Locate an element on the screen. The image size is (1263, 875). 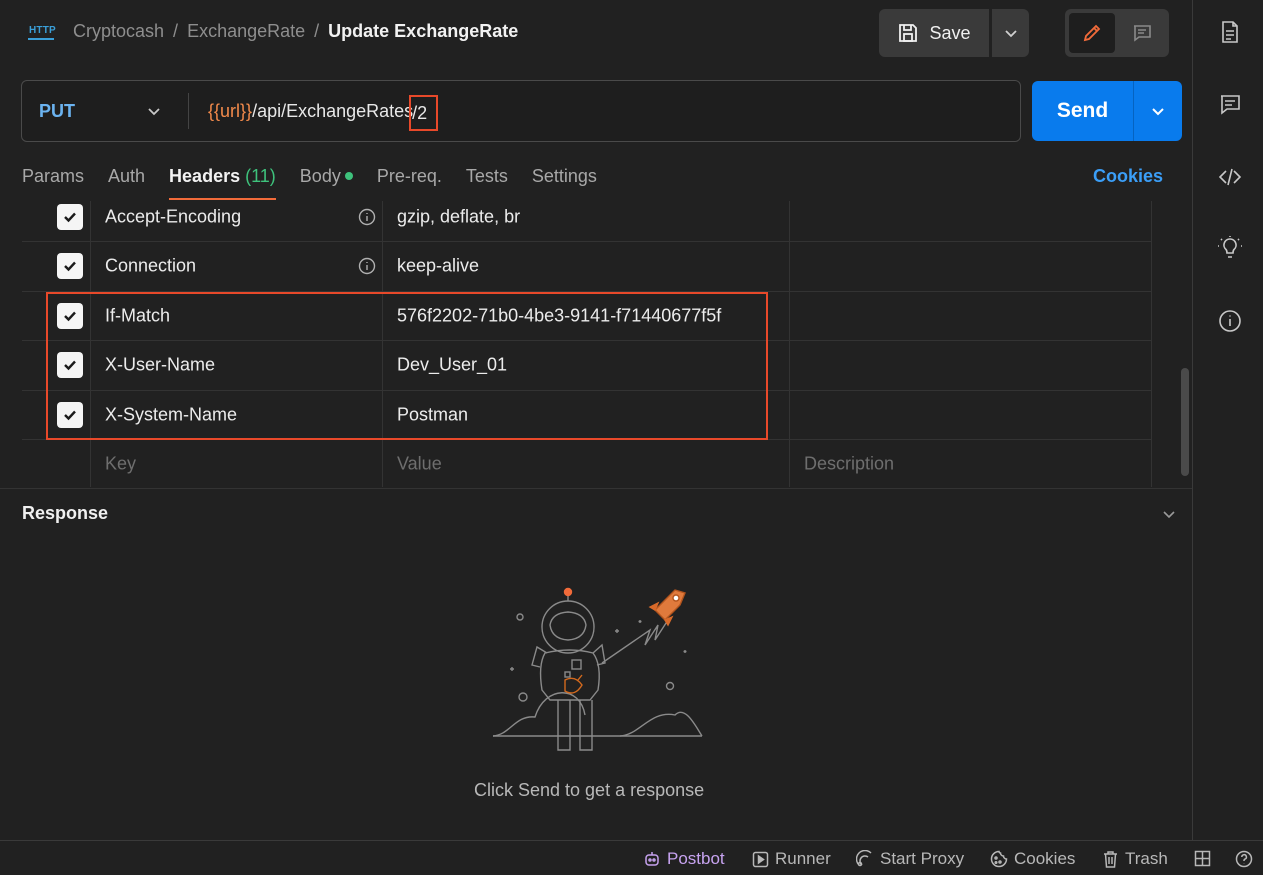
runner-button: Runner is located at coordinates (791, 859).